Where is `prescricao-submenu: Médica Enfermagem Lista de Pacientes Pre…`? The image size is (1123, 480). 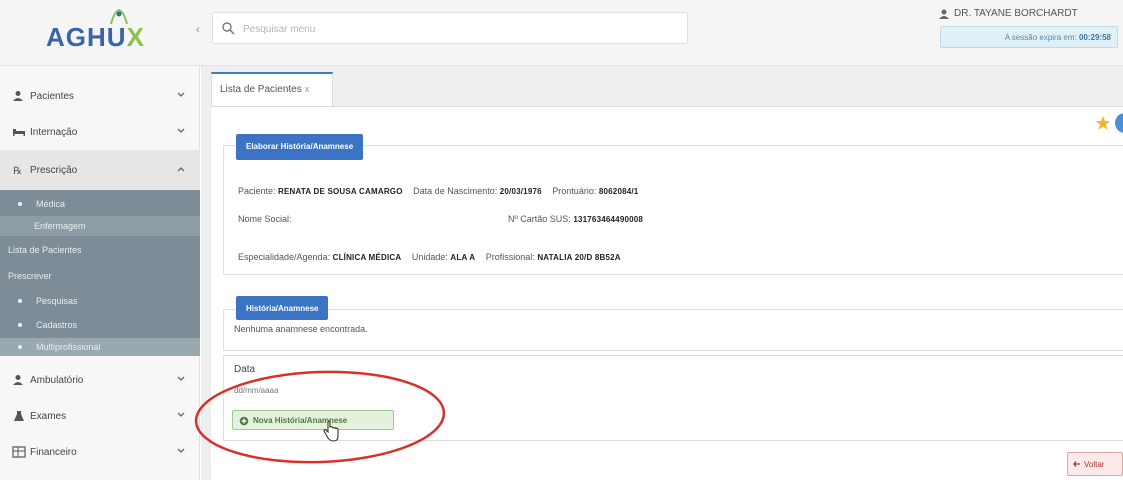
prescricao-submenu: Médica Enfermagem Lista de Pacientes Pre… is located at coordinates (100, 273).